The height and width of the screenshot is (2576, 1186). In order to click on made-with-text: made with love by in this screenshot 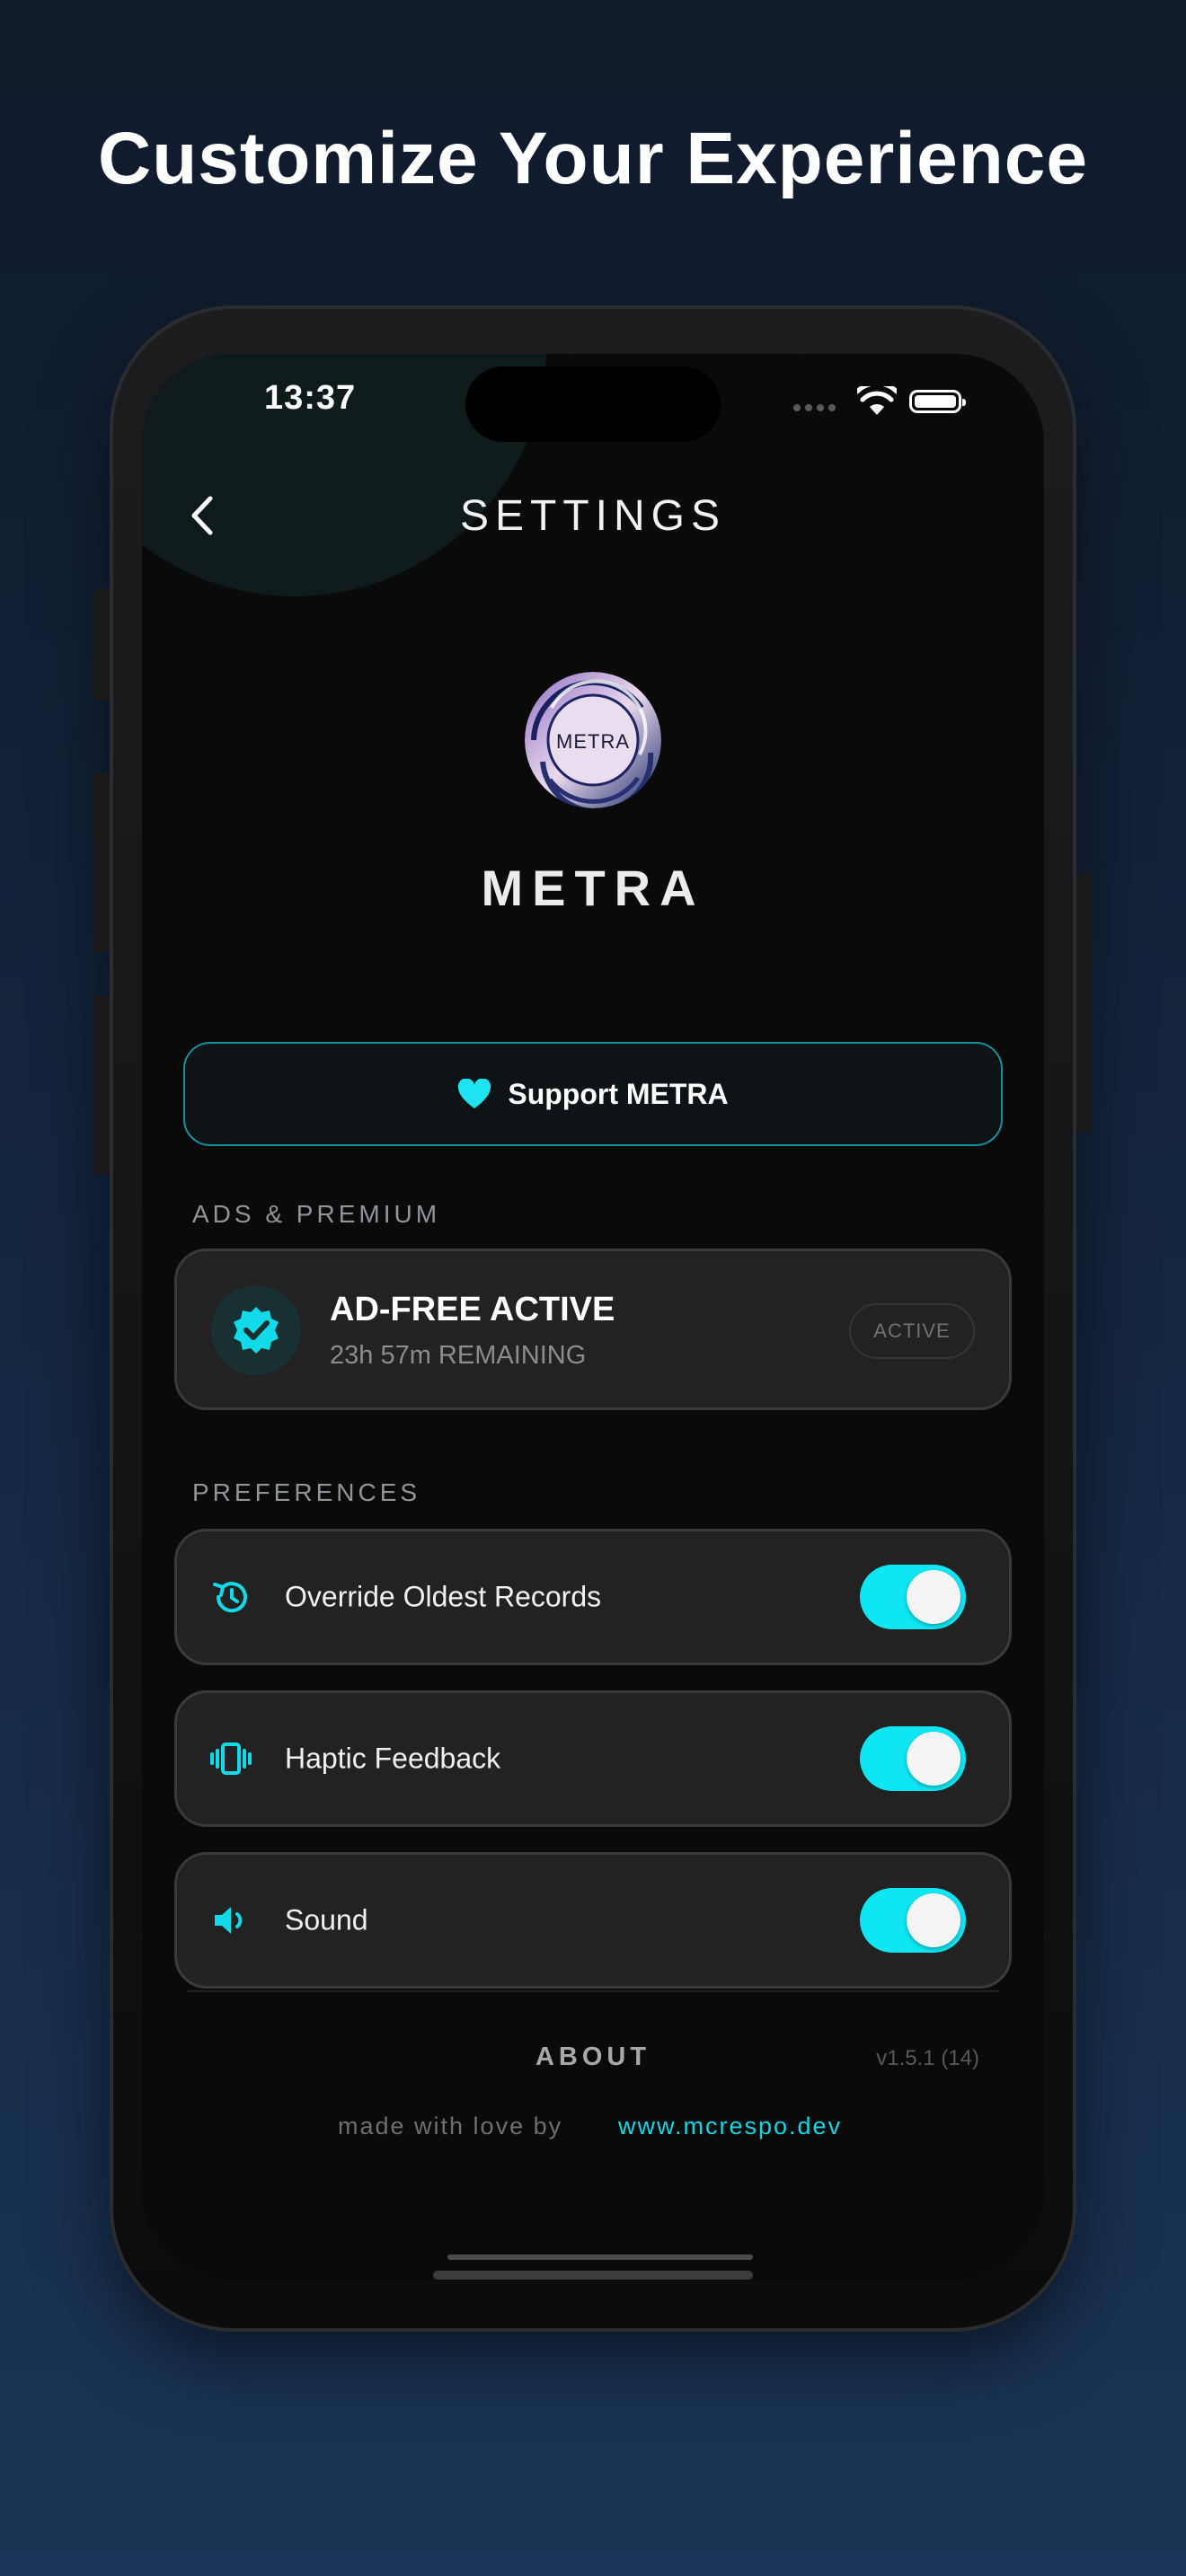, I will do `click(450, 2126)`.